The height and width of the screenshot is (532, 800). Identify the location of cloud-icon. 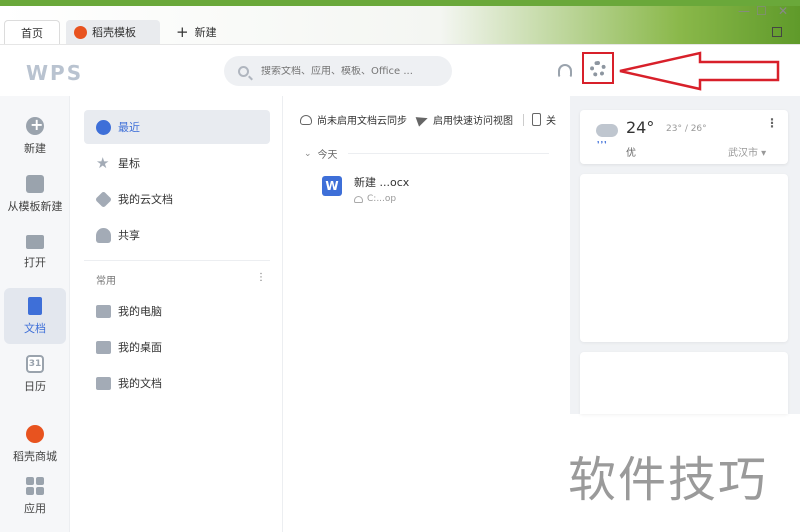
(306, 119).